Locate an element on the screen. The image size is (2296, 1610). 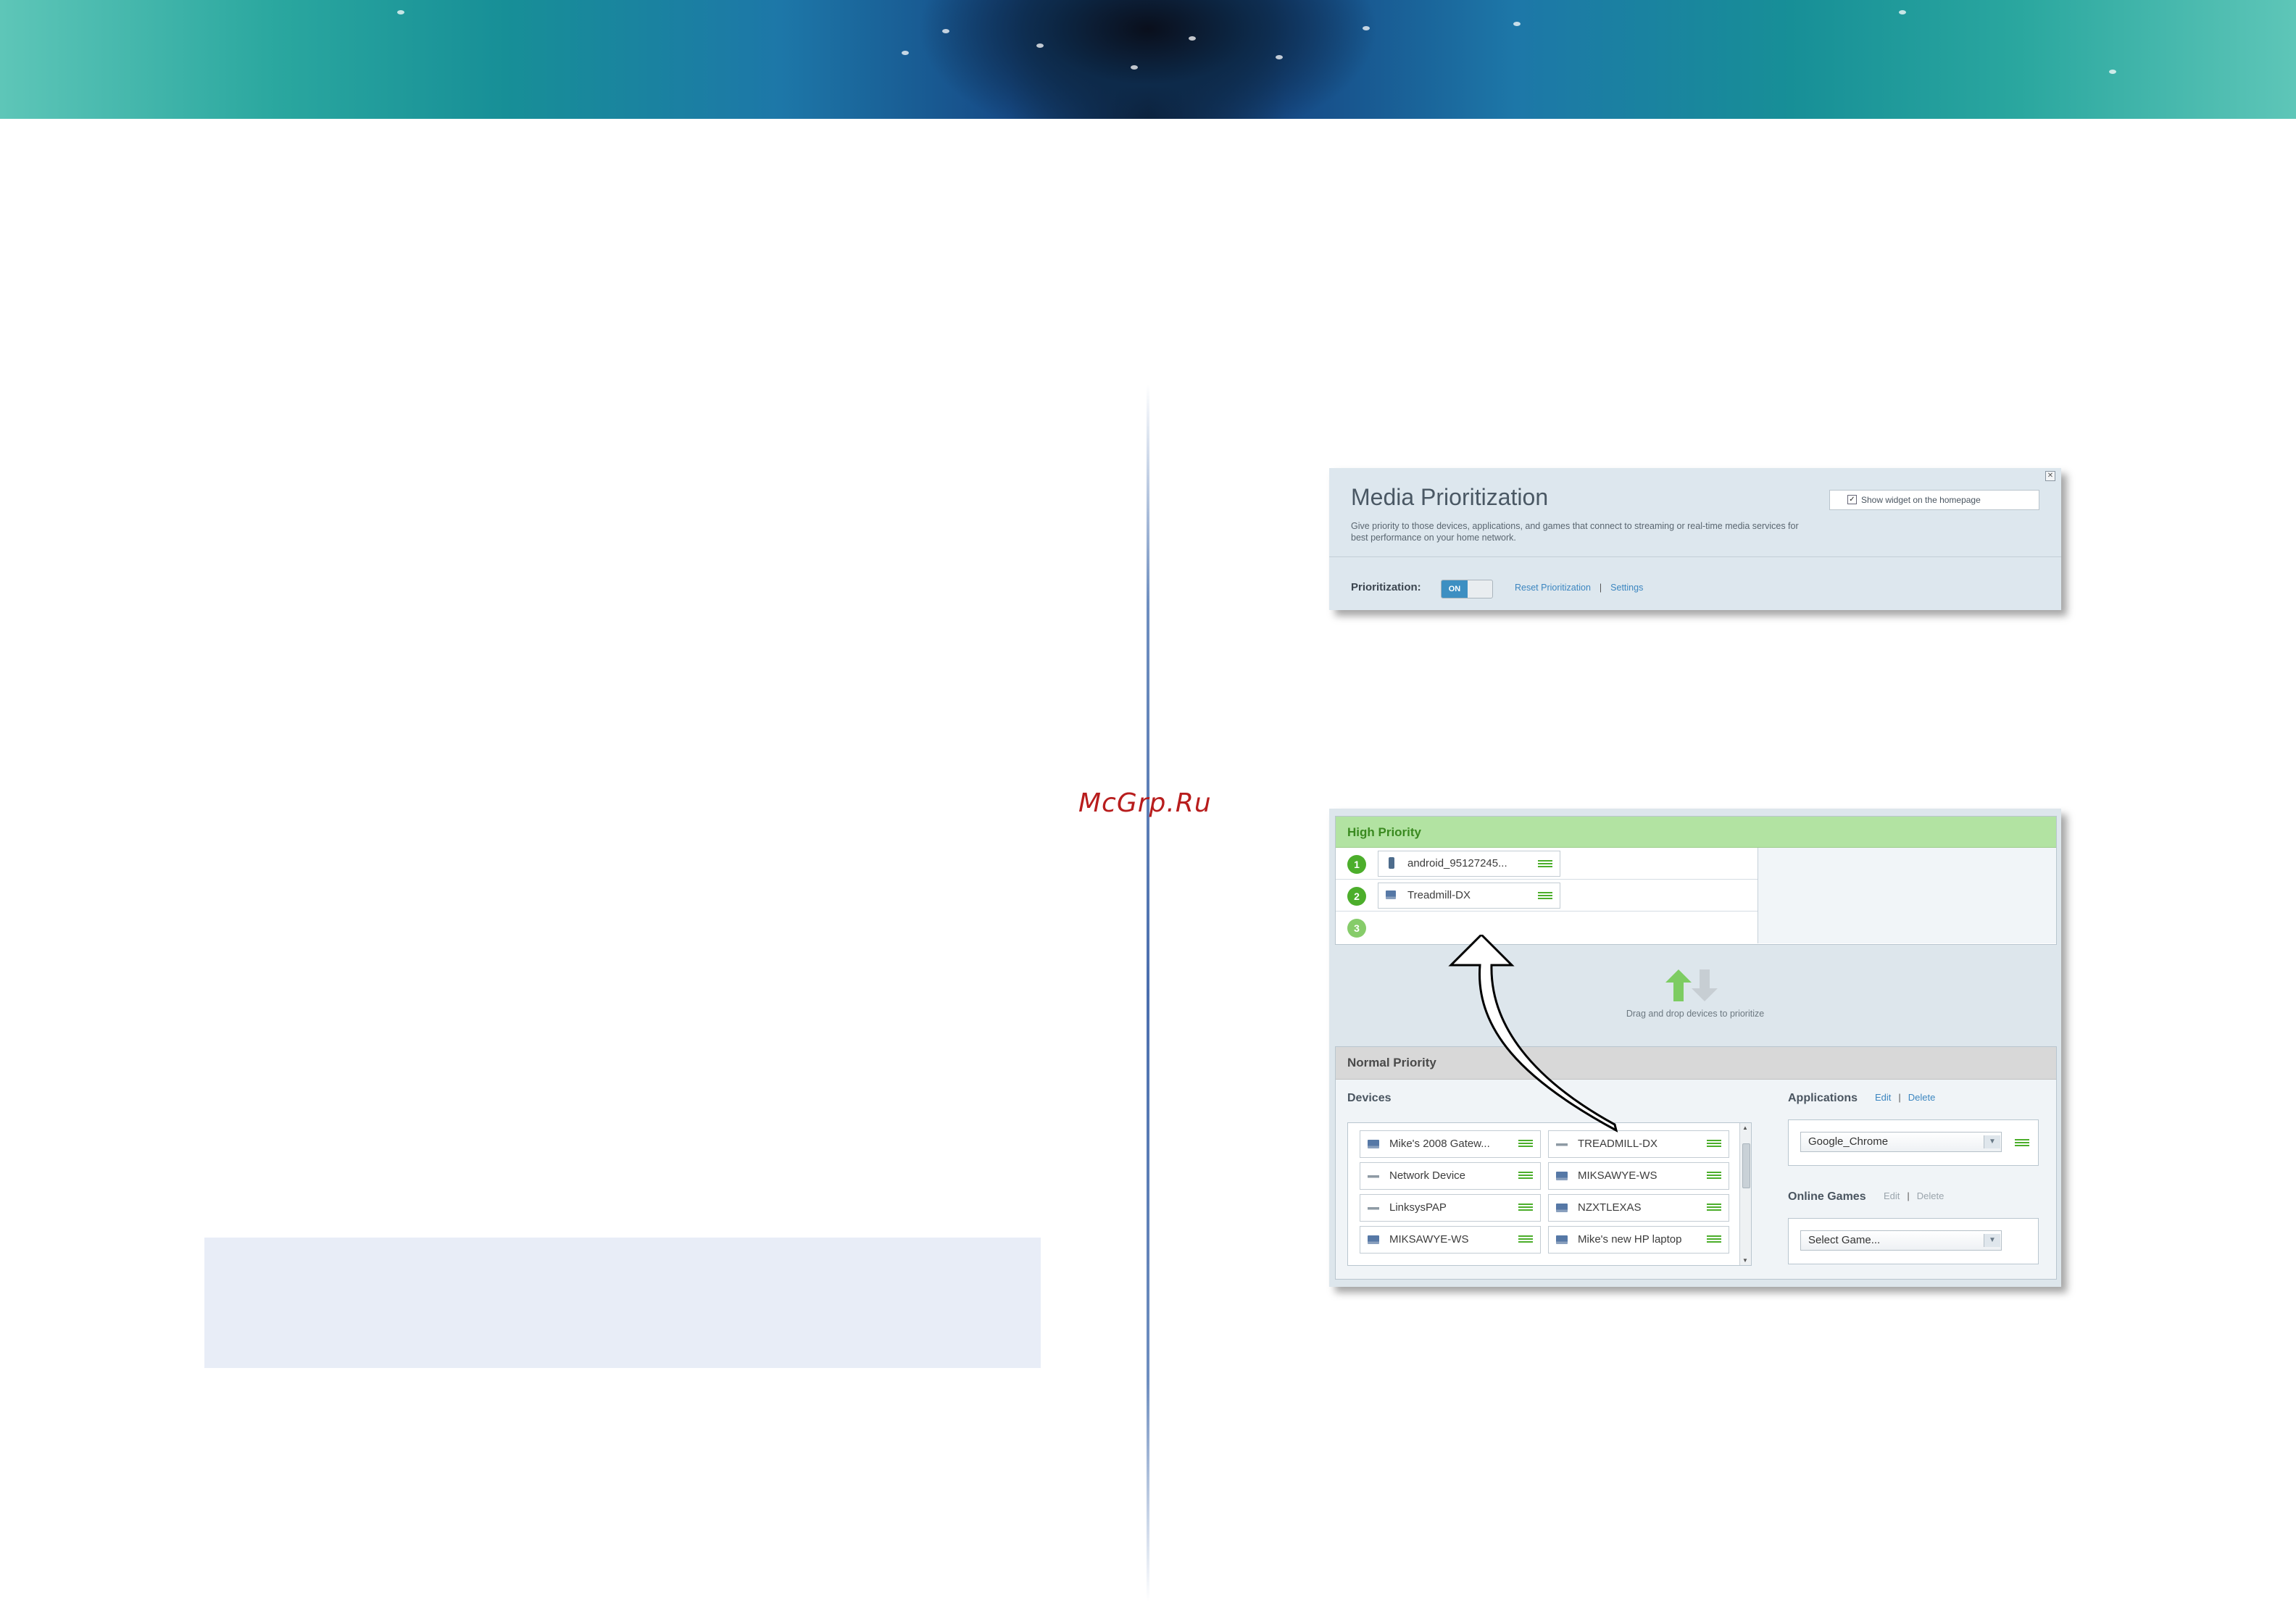
applications-box: Google_Chrome ▼ is located at coordinates (1913, 1142).